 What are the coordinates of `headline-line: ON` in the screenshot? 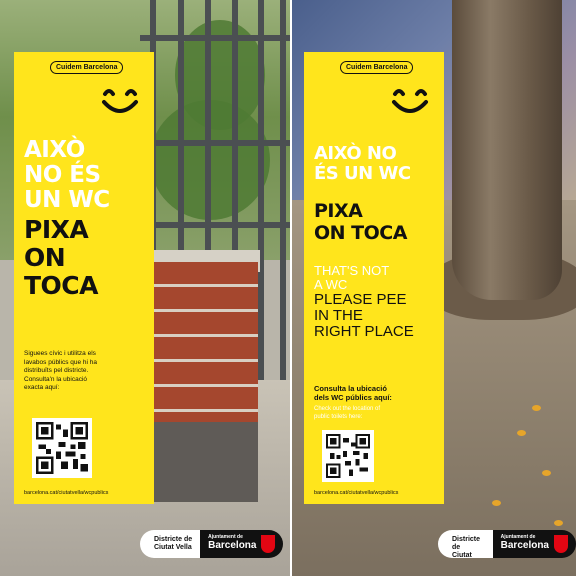 It's located at (45, 257).